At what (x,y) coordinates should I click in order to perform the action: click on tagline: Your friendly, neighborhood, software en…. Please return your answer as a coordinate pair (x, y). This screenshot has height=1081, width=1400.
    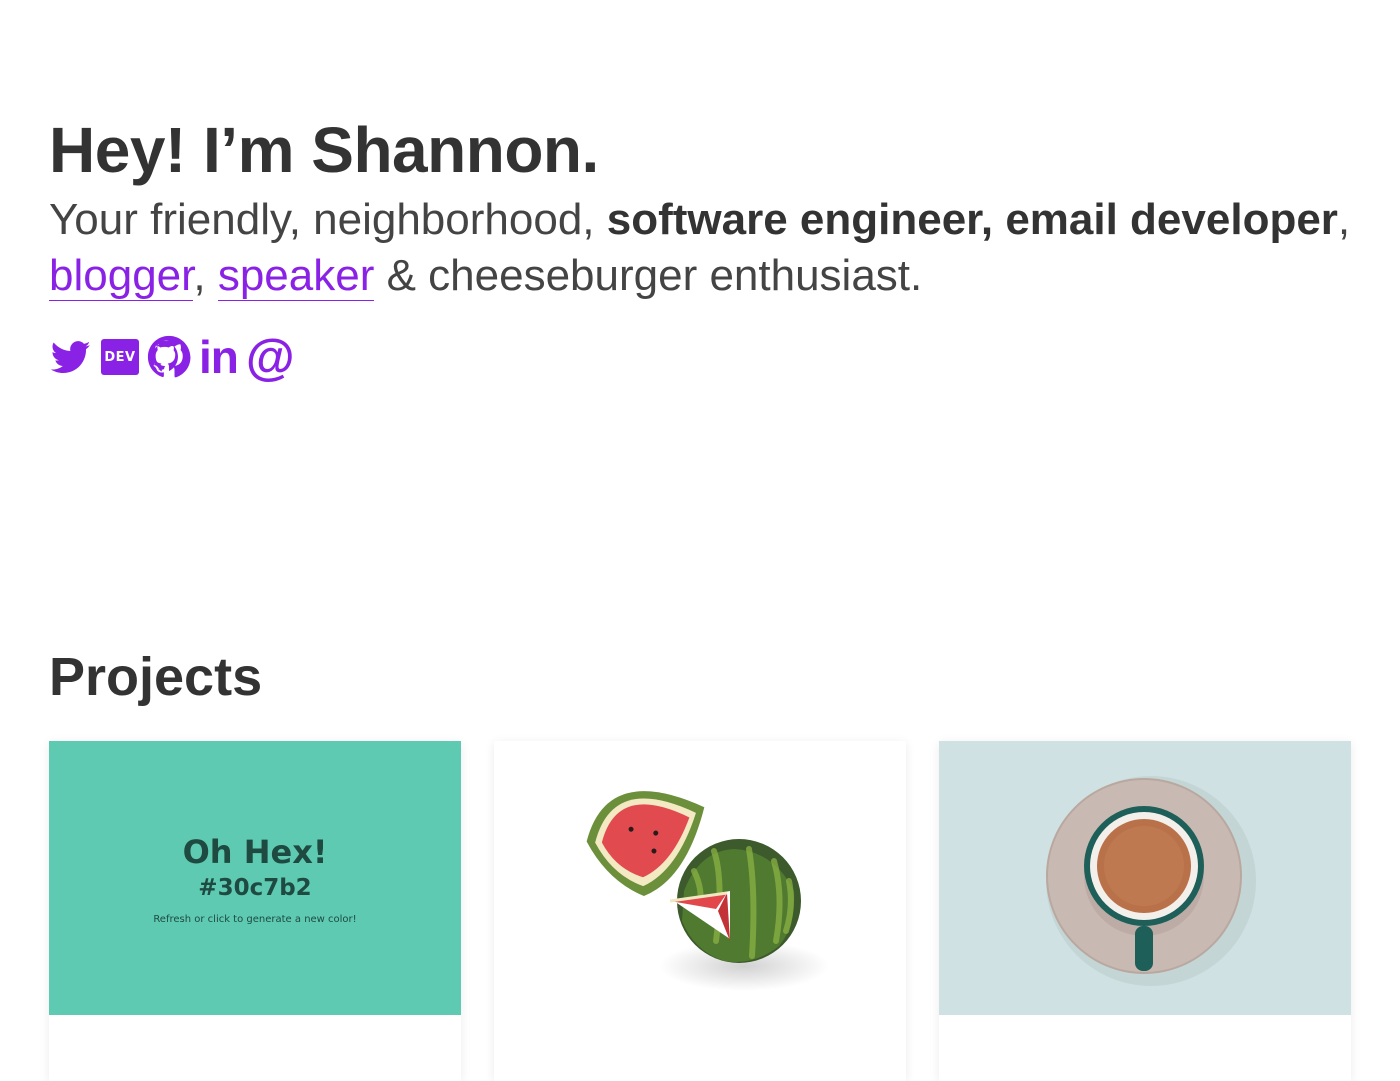
    Looking at the image, I should click on (704, 248).